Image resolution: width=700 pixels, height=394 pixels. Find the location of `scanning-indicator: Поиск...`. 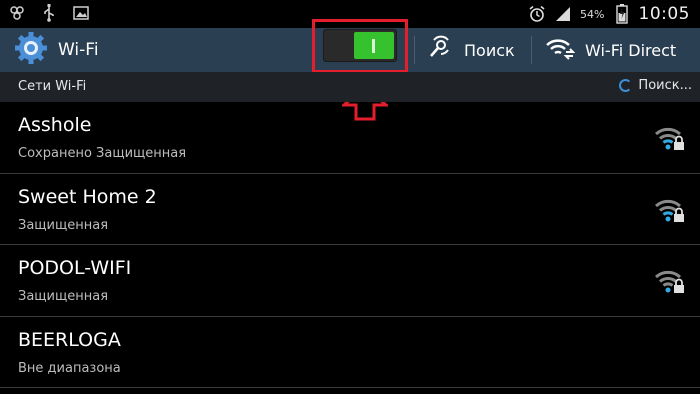

scanning-indicator: Поиск... is located at coordinates (655, 85).